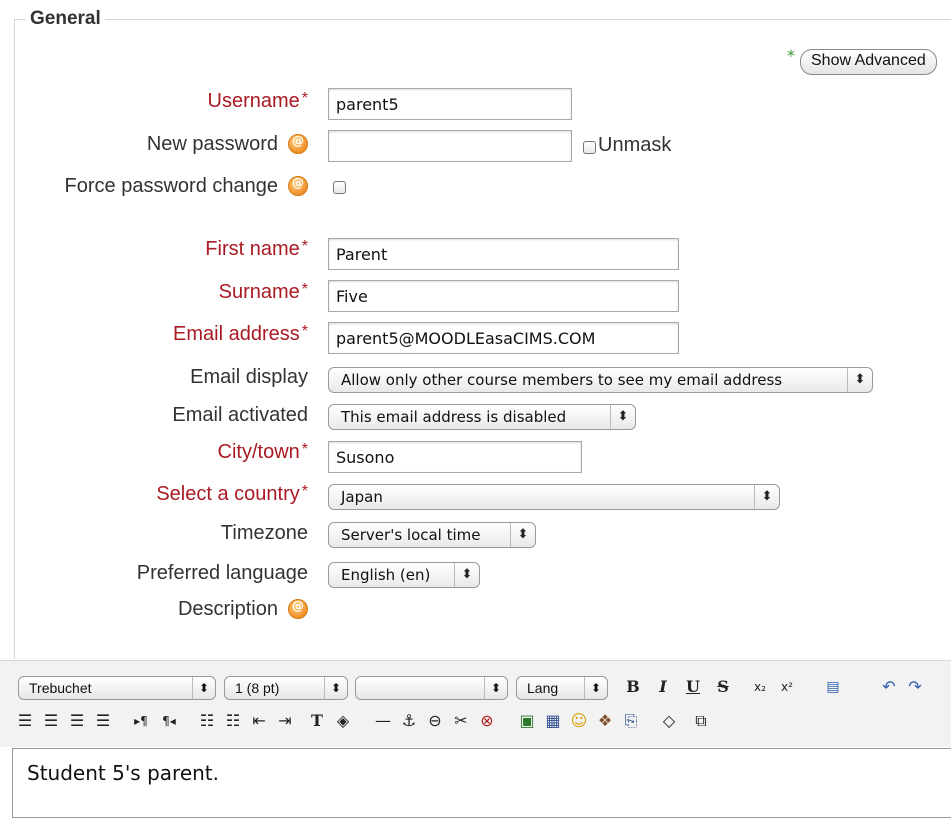  What do you see at coordinates (117, 688) in the screenshot?
I see `font-family-select: Trebuchet ⬍` at bounding box center [117, 688].